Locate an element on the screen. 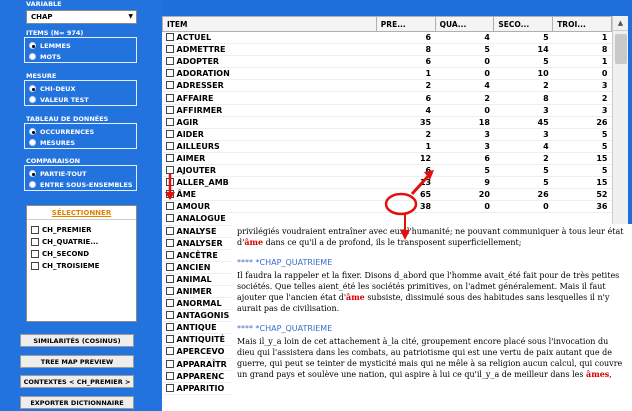 The width and height of the screenshot is (632, 411). table-row: ACTUEL 6 4 5 1 is located at coordinates (387, 38).